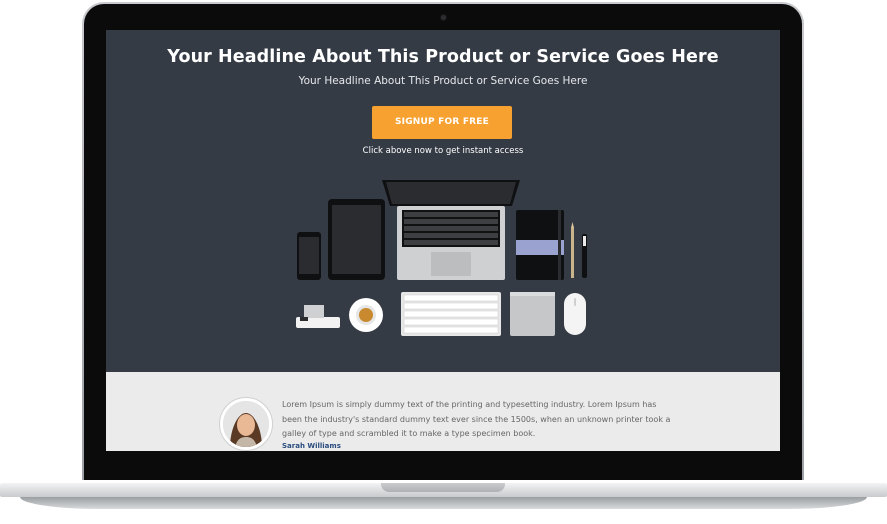 This screenshot has height=524, width=887. I want to click on trackpad-icon, so click(532, 314).